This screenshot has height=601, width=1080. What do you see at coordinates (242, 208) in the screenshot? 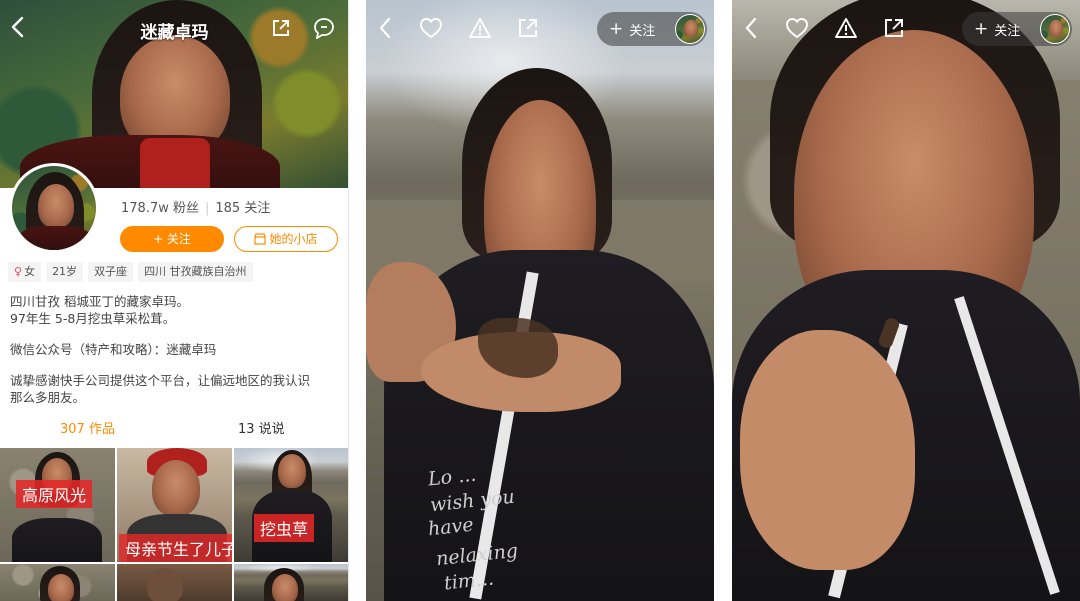
I see `following-count: 185 关注` at bounding box center [242, 208].